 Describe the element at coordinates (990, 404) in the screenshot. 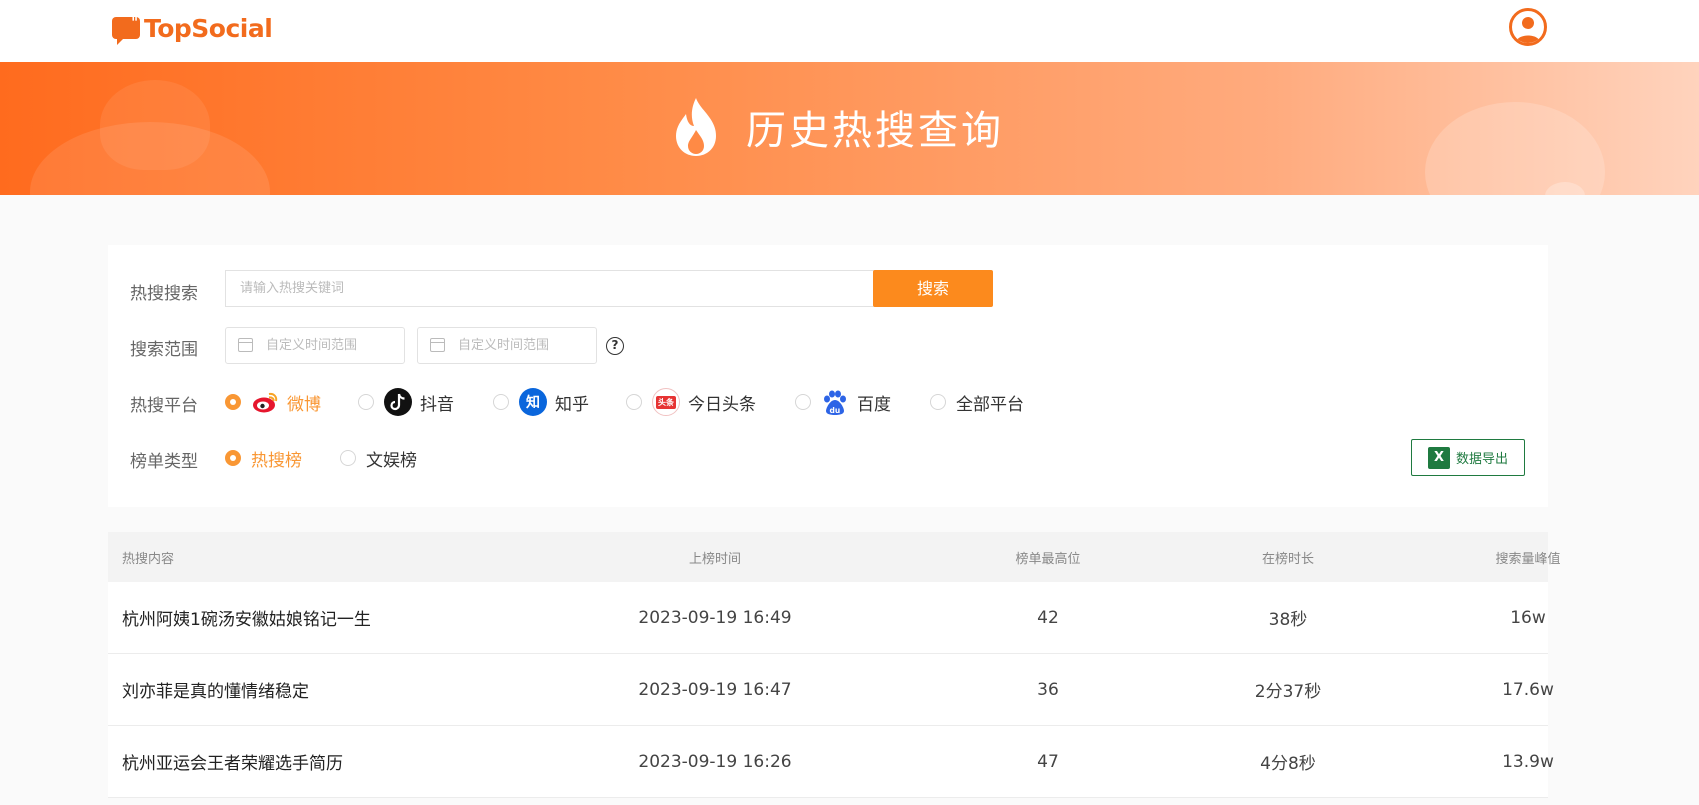

I see `platform-label-all: 全部平台` at that location.